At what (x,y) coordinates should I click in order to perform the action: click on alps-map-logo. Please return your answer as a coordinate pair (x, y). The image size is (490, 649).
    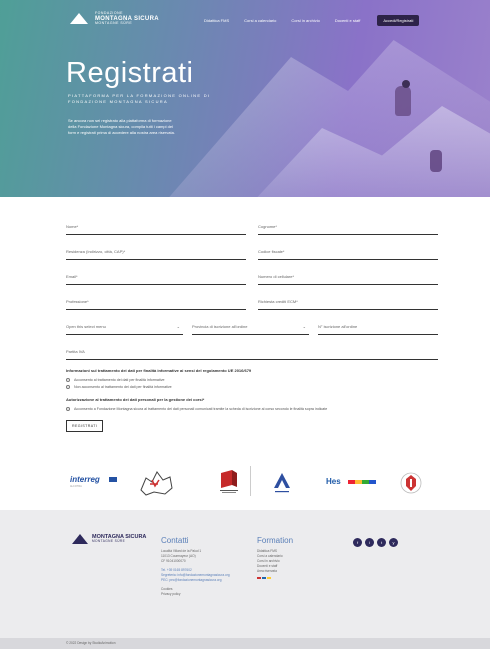
    Looking at the image, I should click on (156, 483).